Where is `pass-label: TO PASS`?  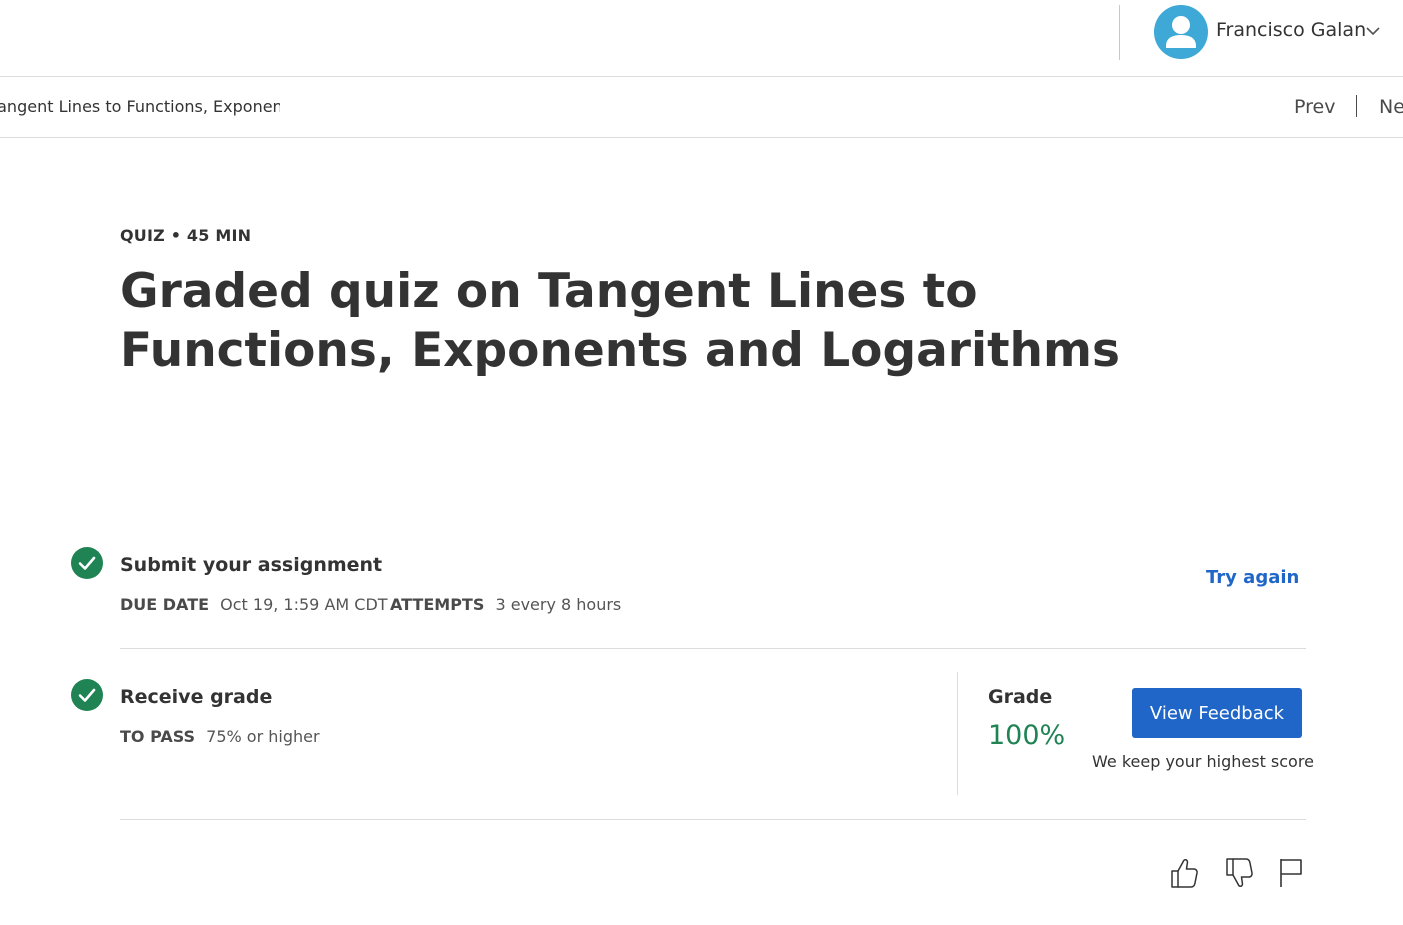 pass-label: TO PASS is located at coordinates (158, 736).